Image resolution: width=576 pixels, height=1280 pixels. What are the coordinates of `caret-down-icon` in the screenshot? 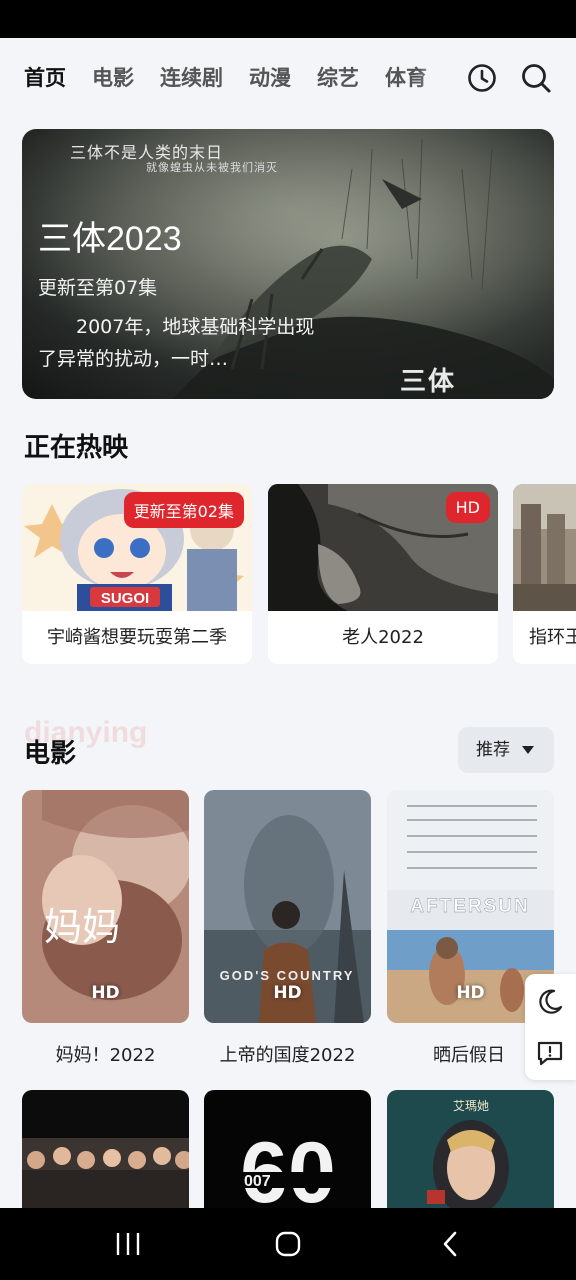 It's located at (528, 750).